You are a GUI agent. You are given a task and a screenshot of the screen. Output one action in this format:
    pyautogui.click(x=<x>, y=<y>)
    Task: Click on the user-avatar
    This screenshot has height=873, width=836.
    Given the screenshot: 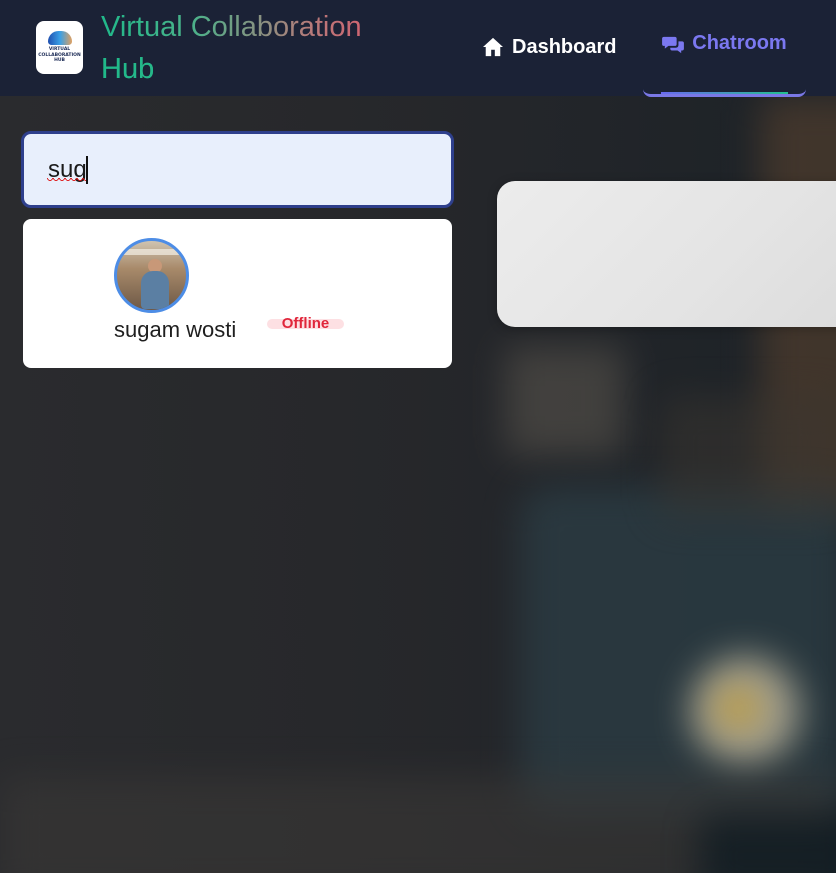 What is the action you would take?
    pyautogui.click(x=151, y=275)
    